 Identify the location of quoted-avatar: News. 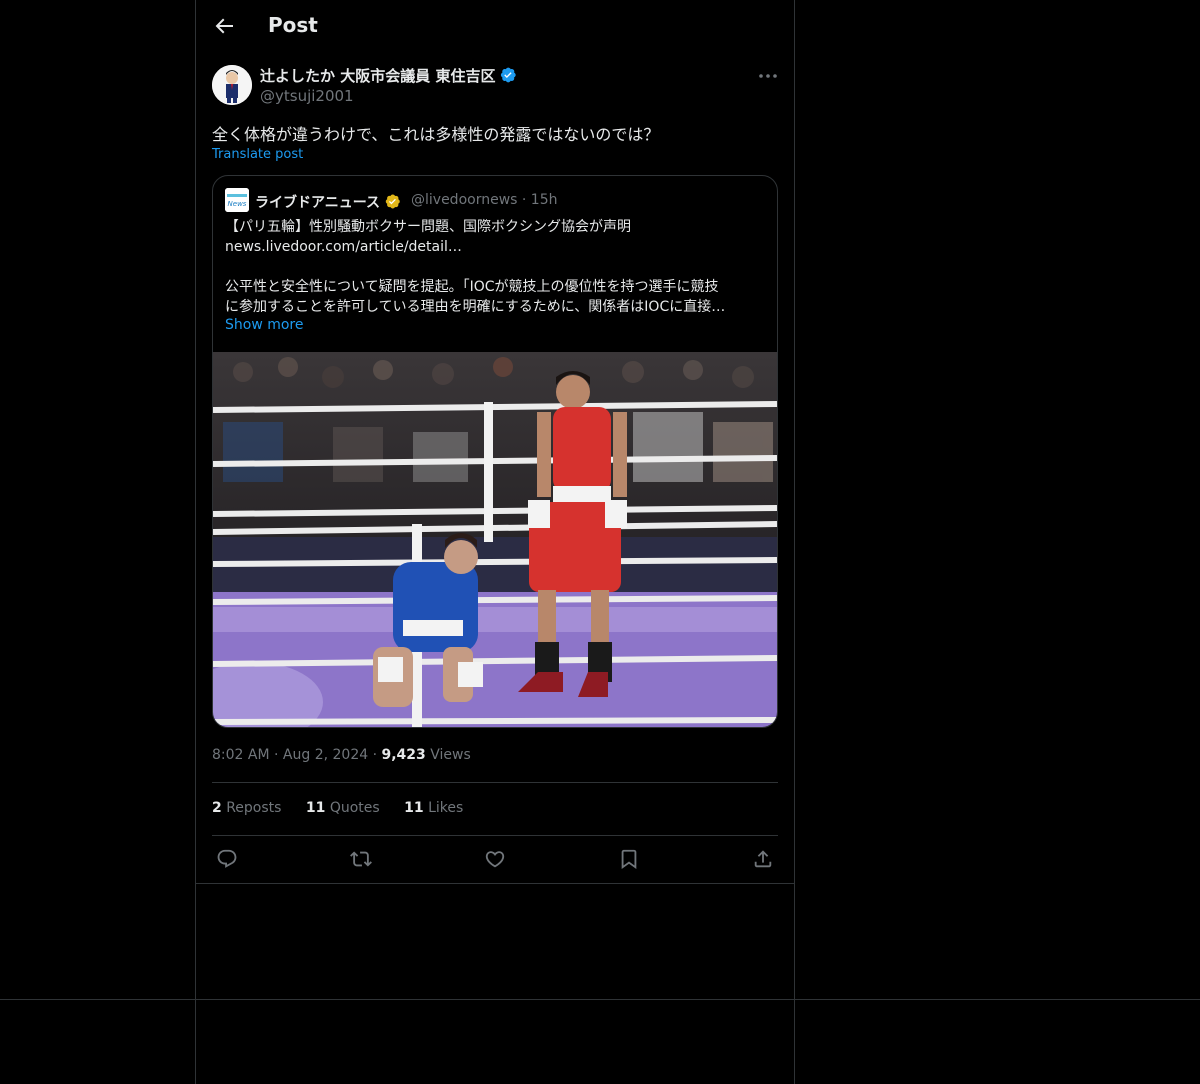
(237, 200).